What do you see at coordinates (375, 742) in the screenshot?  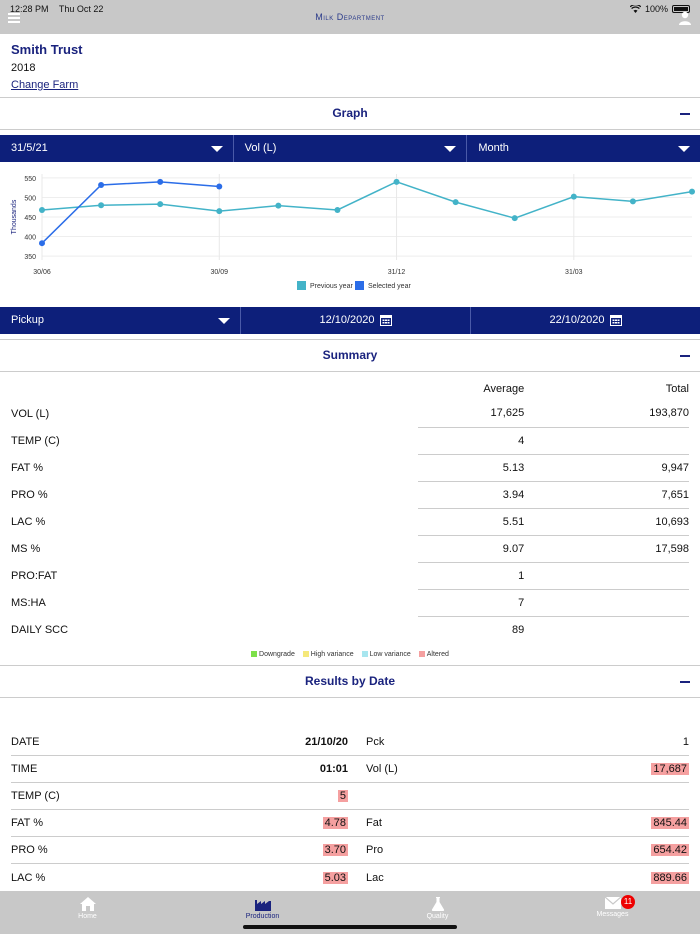 I see `result-label-right: Pck` at bounding box center [375, 742].